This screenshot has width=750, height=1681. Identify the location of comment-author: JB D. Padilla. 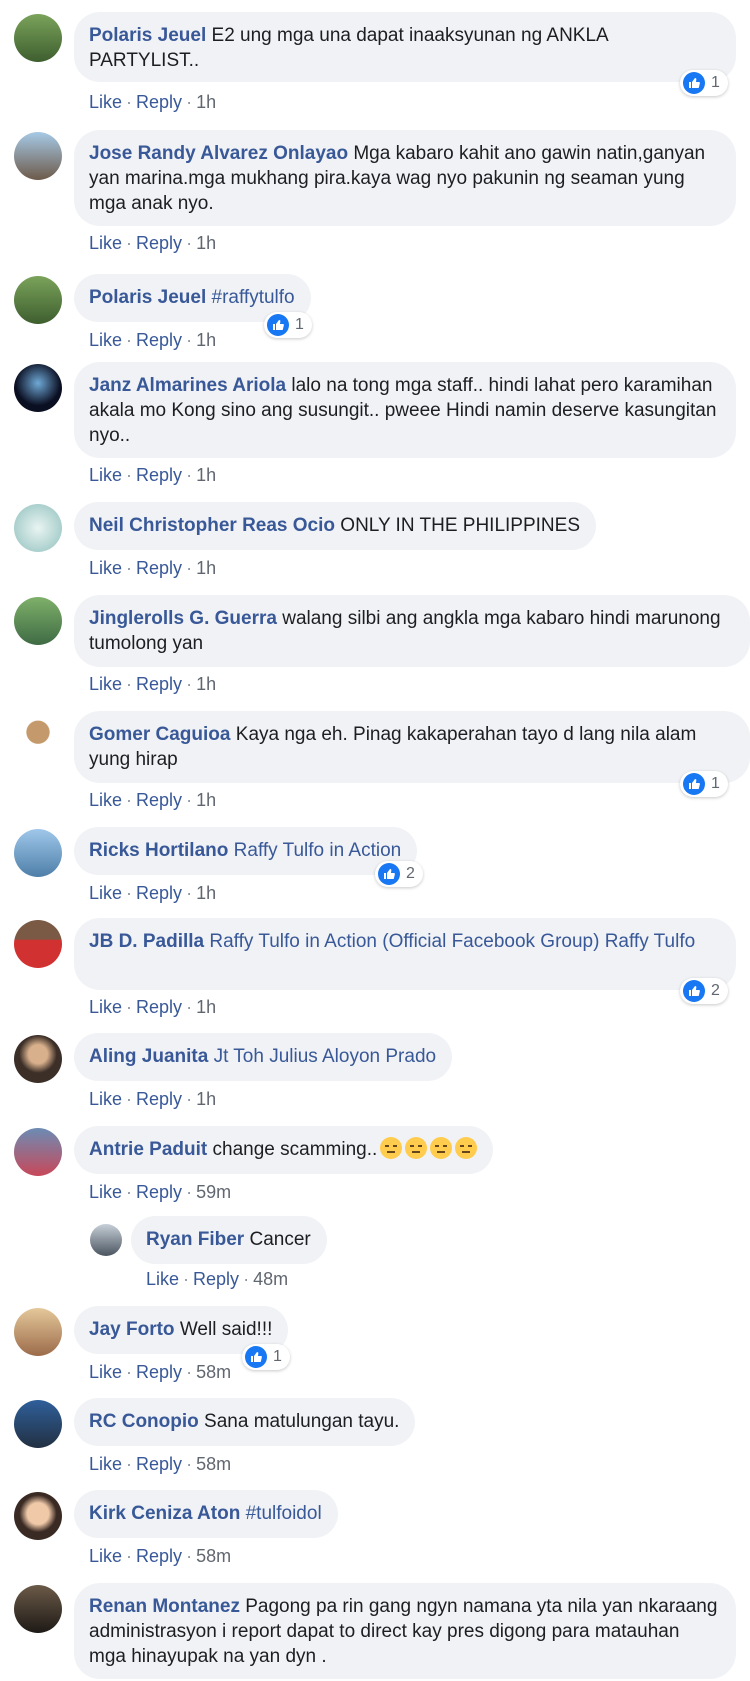
(146, 941).